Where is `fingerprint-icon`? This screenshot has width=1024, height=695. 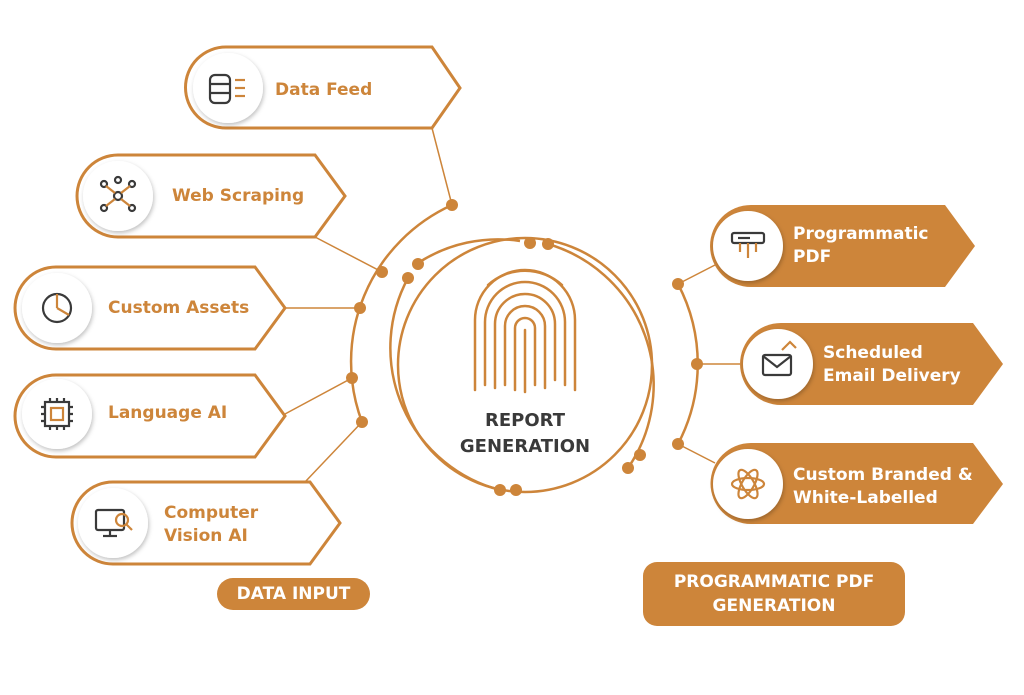 fingerprint-icon is located at coordinates (525, 331).